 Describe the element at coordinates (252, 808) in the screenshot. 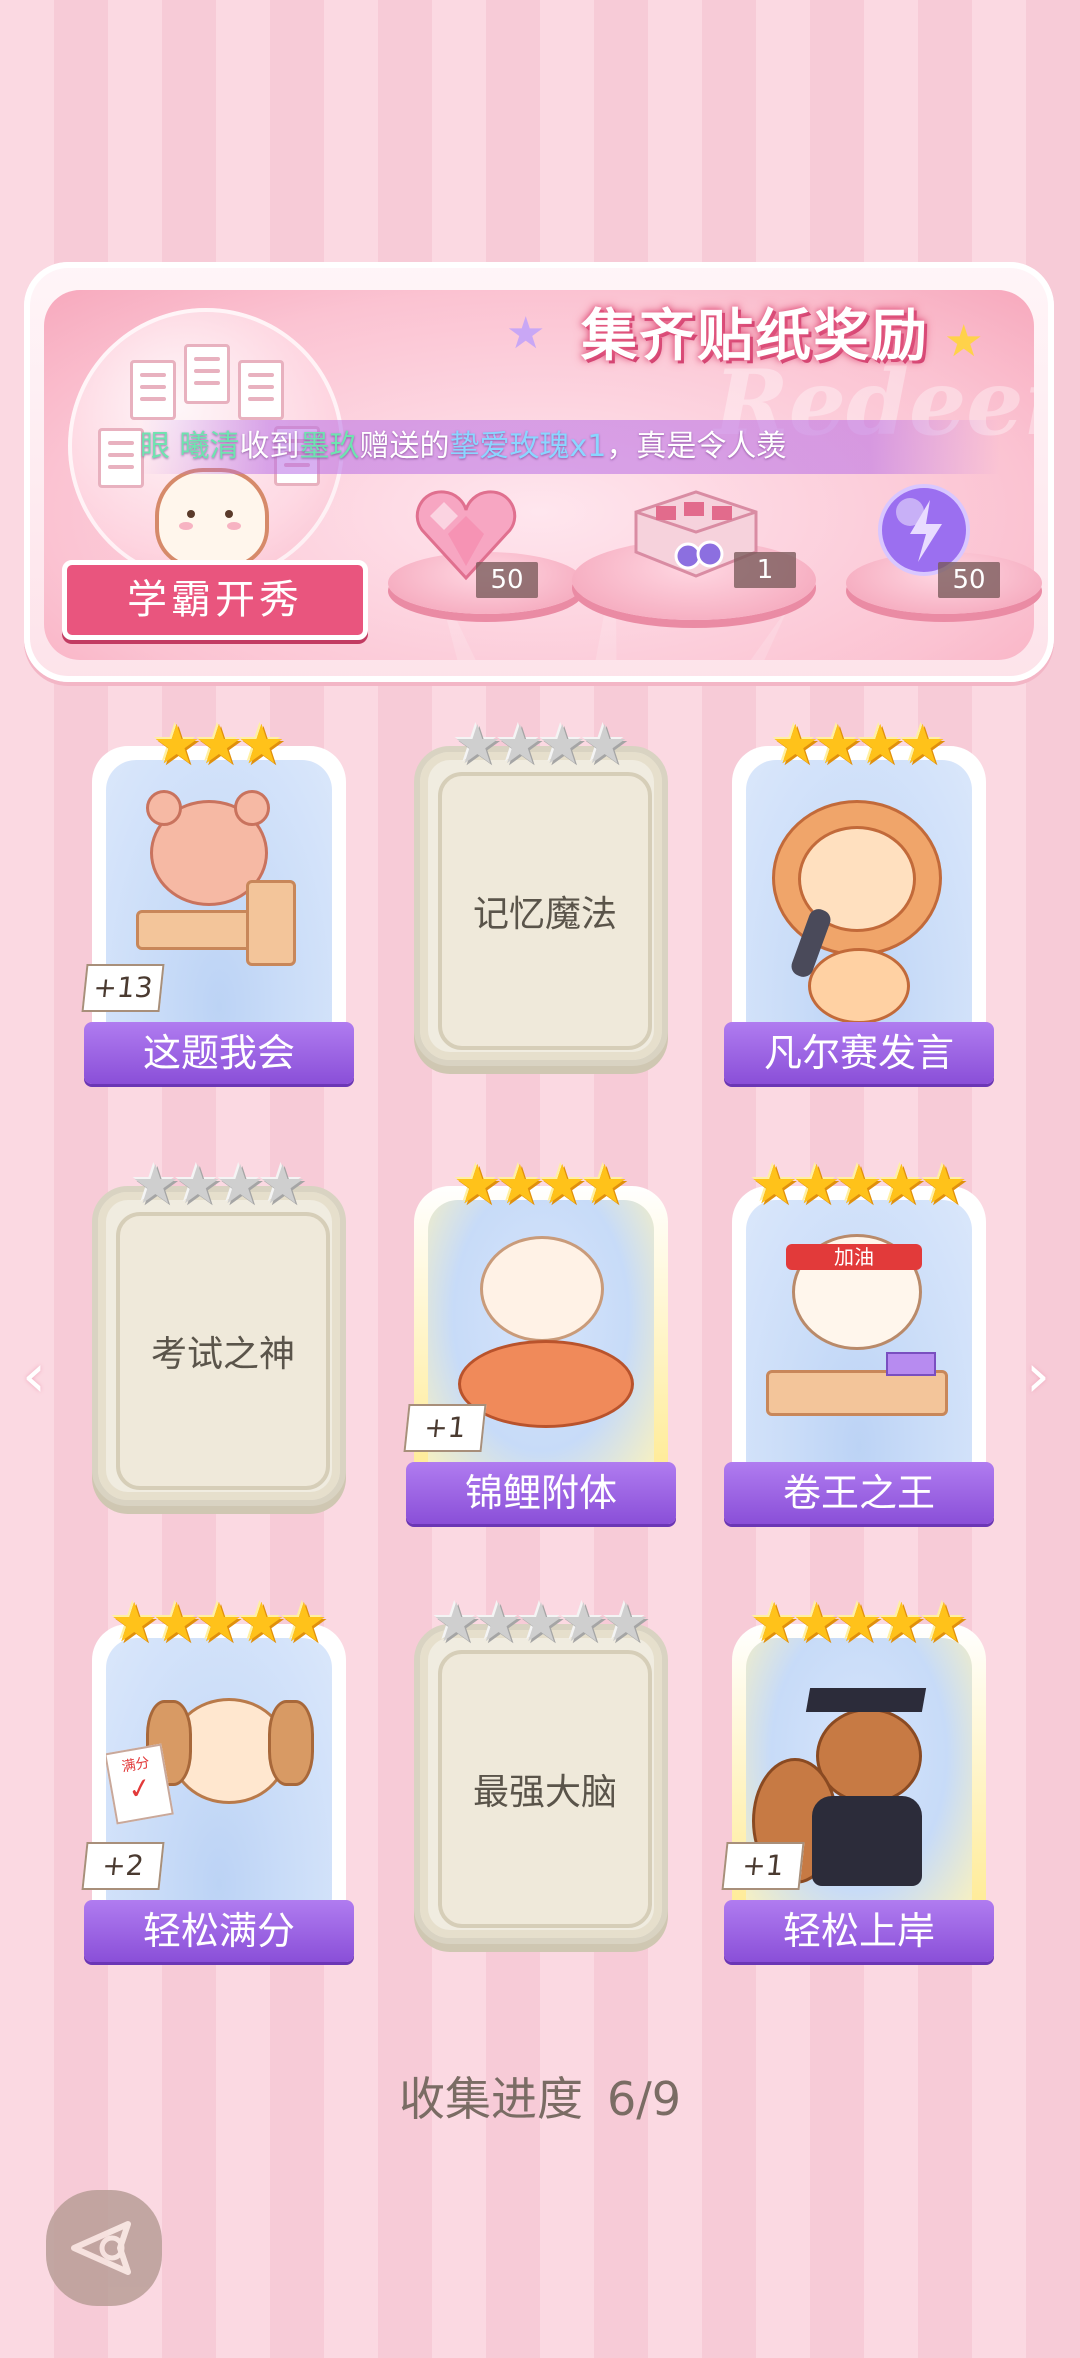

I see `ear` at that location.